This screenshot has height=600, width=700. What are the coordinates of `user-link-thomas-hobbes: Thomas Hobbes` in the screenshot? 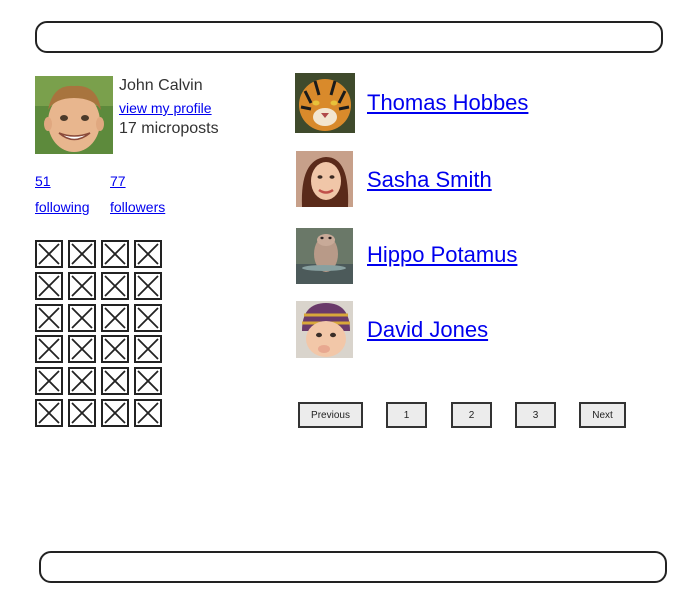 It's located at (447, 103).